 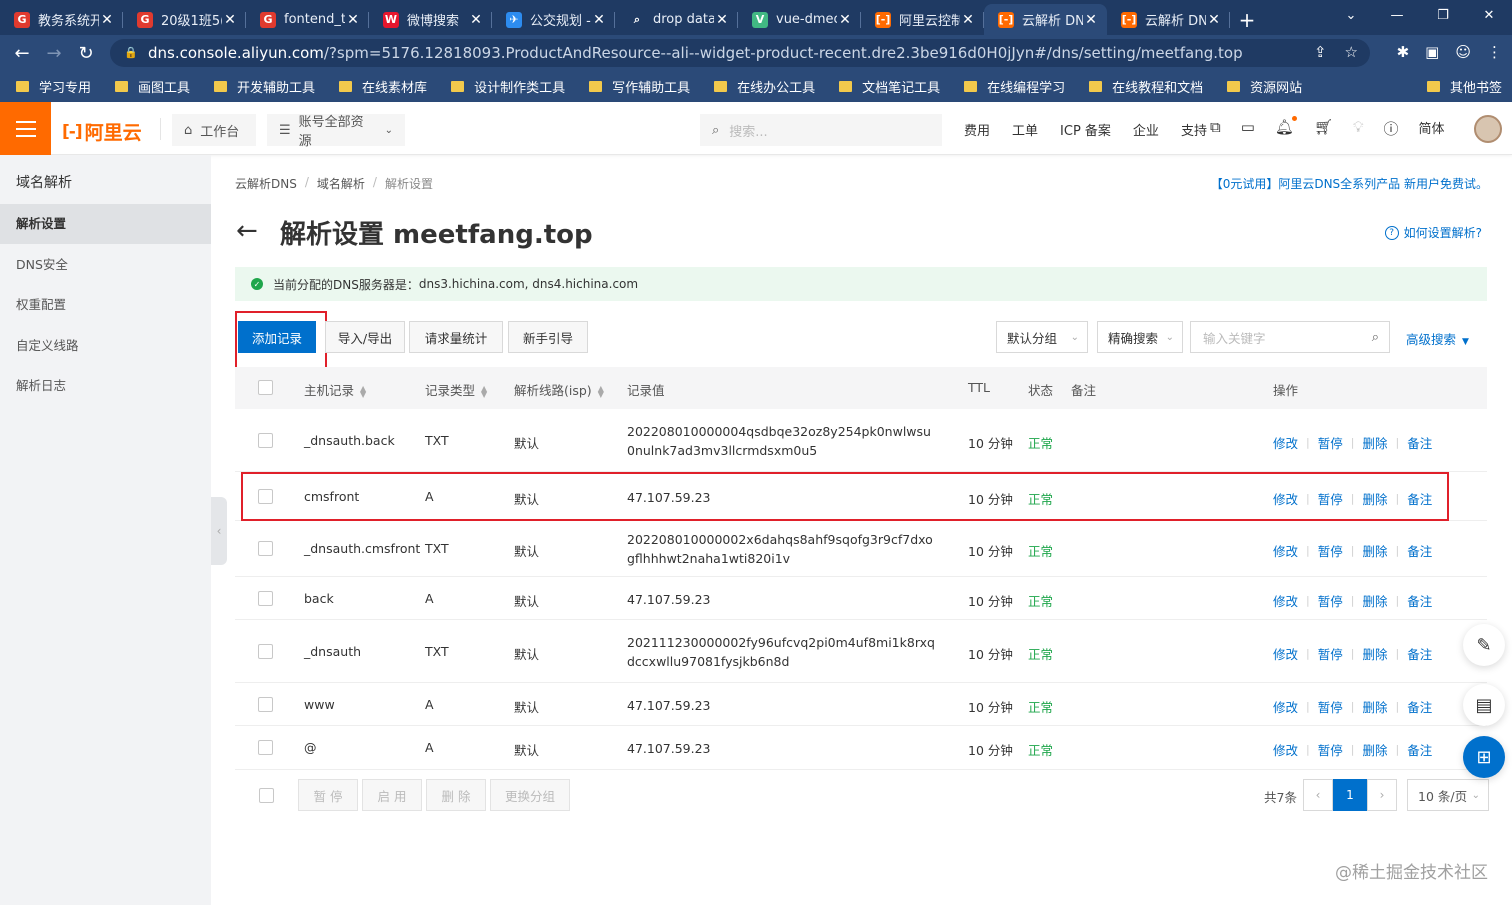 What do you see at coordinates (219, 531) in the screenshot?
I see `sidebar-collapse-button: ‹` at bounding box center [219, 531].